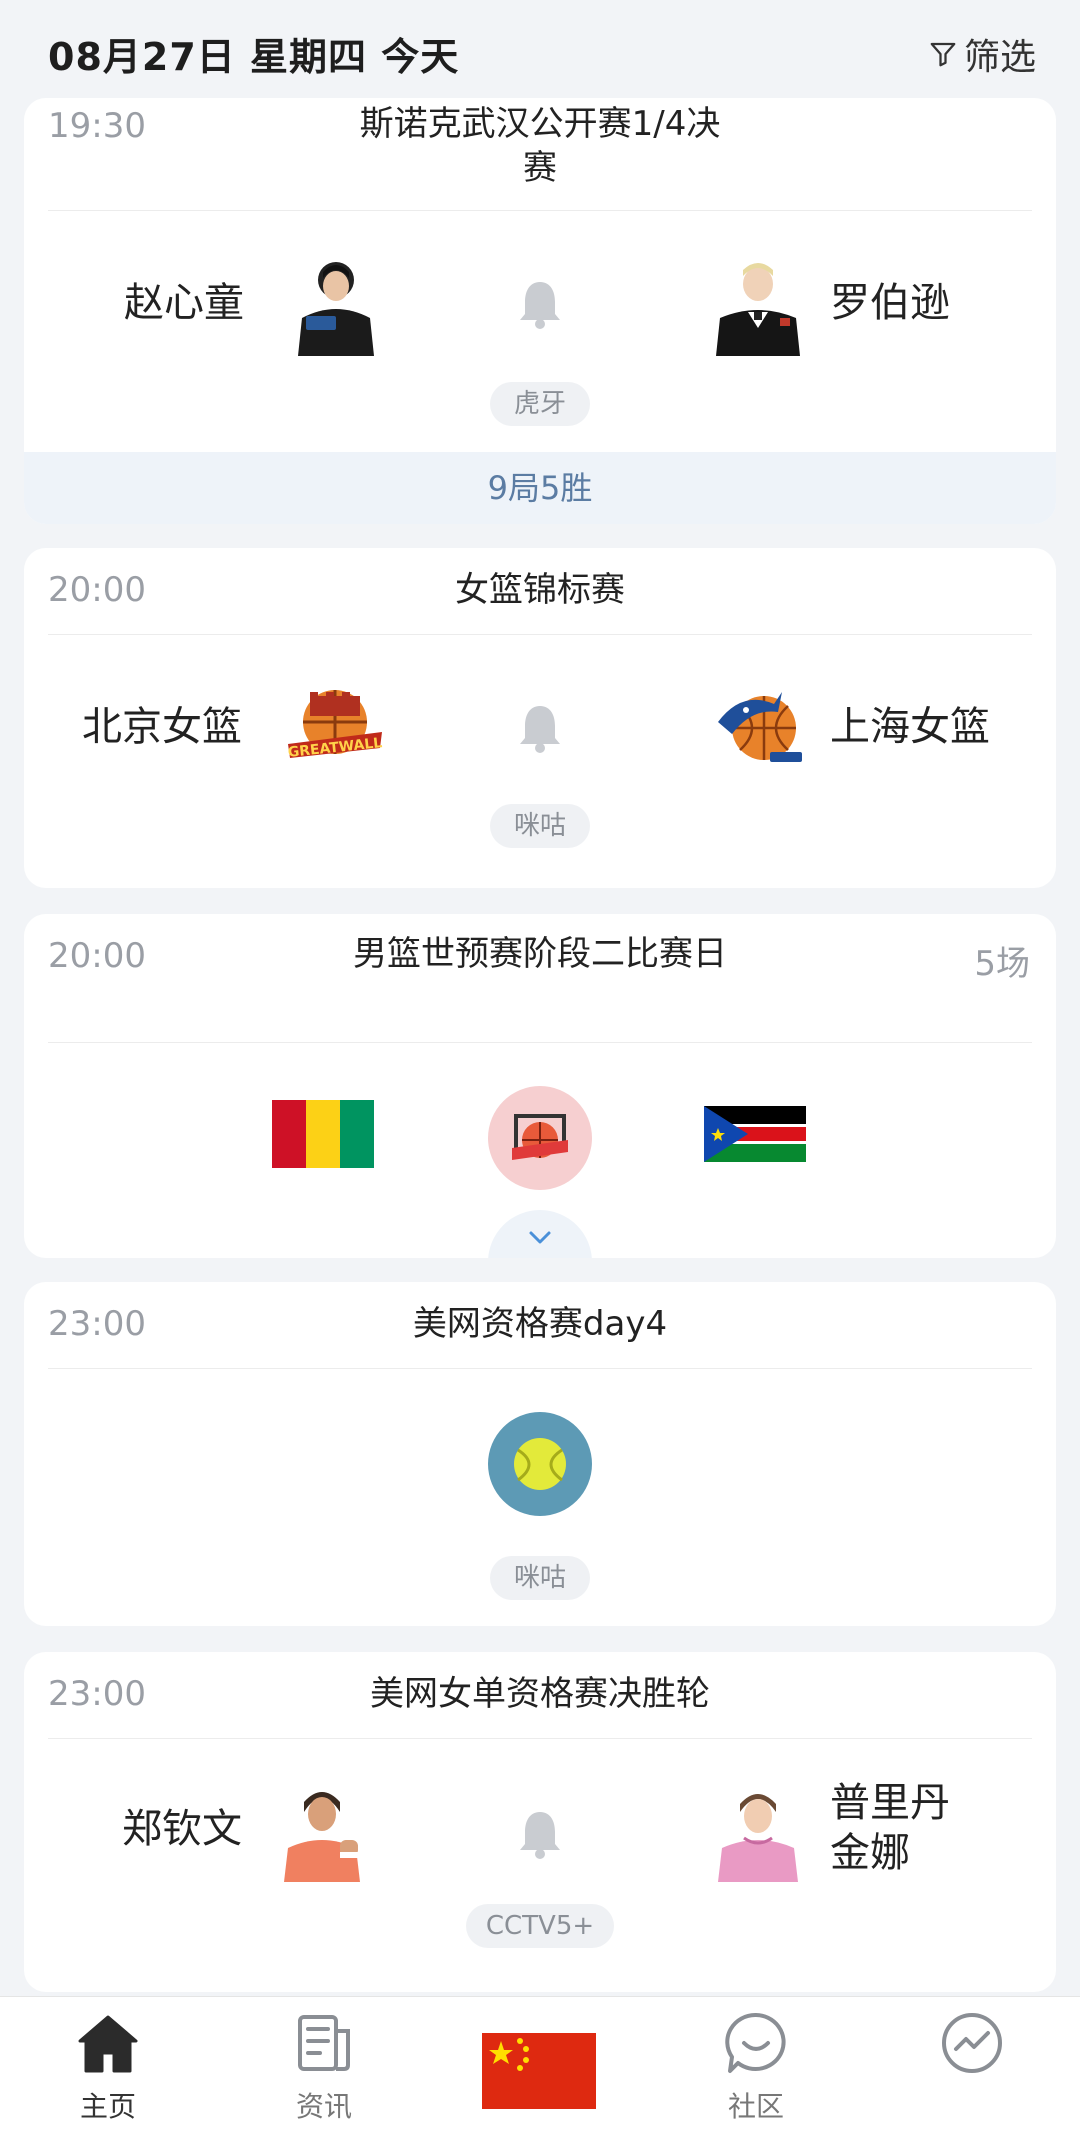 This screenshot has height=2149, width=1080. What do you see at coordinates (999, 57) in the screenshot?
I see `filter-label: 筛选` at bounding box center [999, 57].